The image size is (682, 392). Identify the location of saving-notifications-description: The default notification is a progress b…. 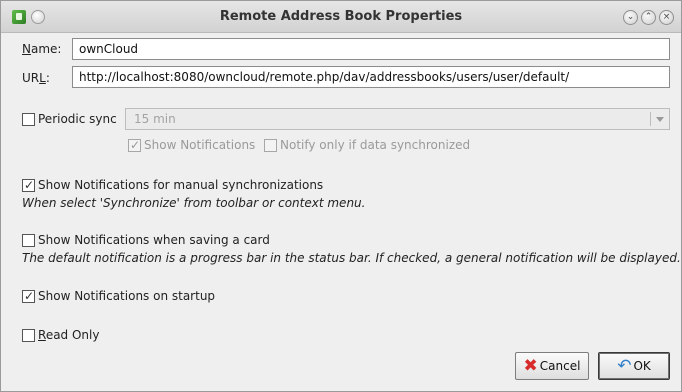
(351, 258).